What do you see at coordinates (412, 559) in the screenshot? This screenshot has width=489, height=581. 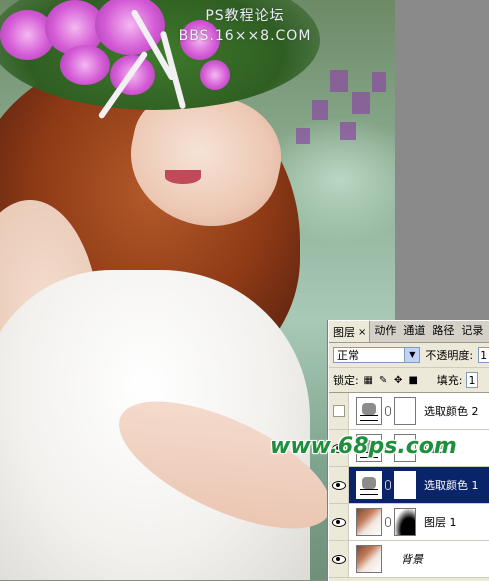 I see `layer-name: 背景` at bounding box center [412, 559].